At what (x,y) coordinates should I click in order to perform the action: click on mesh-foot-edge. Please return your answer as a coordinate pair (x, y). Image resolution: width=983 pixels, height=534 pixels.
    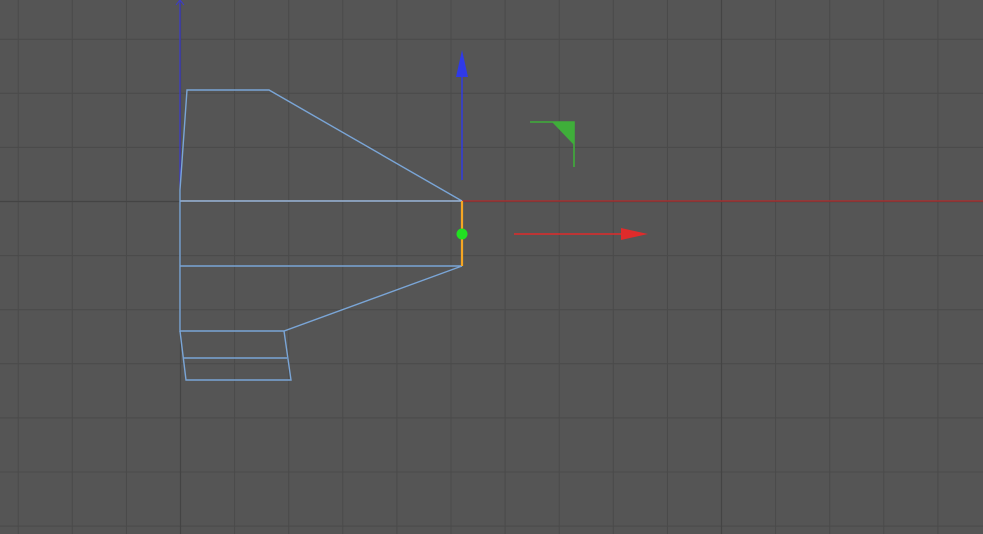
    Looking at the image, I should click on (235, 355).